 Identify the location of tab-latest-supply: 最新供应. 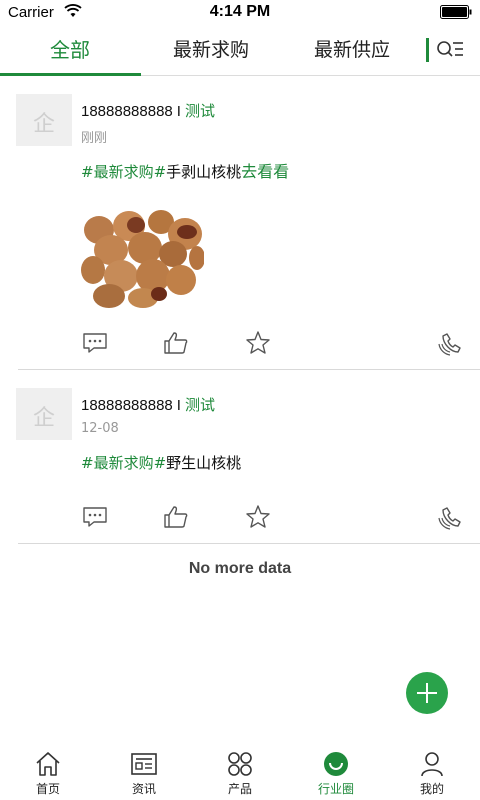
(352, 51).